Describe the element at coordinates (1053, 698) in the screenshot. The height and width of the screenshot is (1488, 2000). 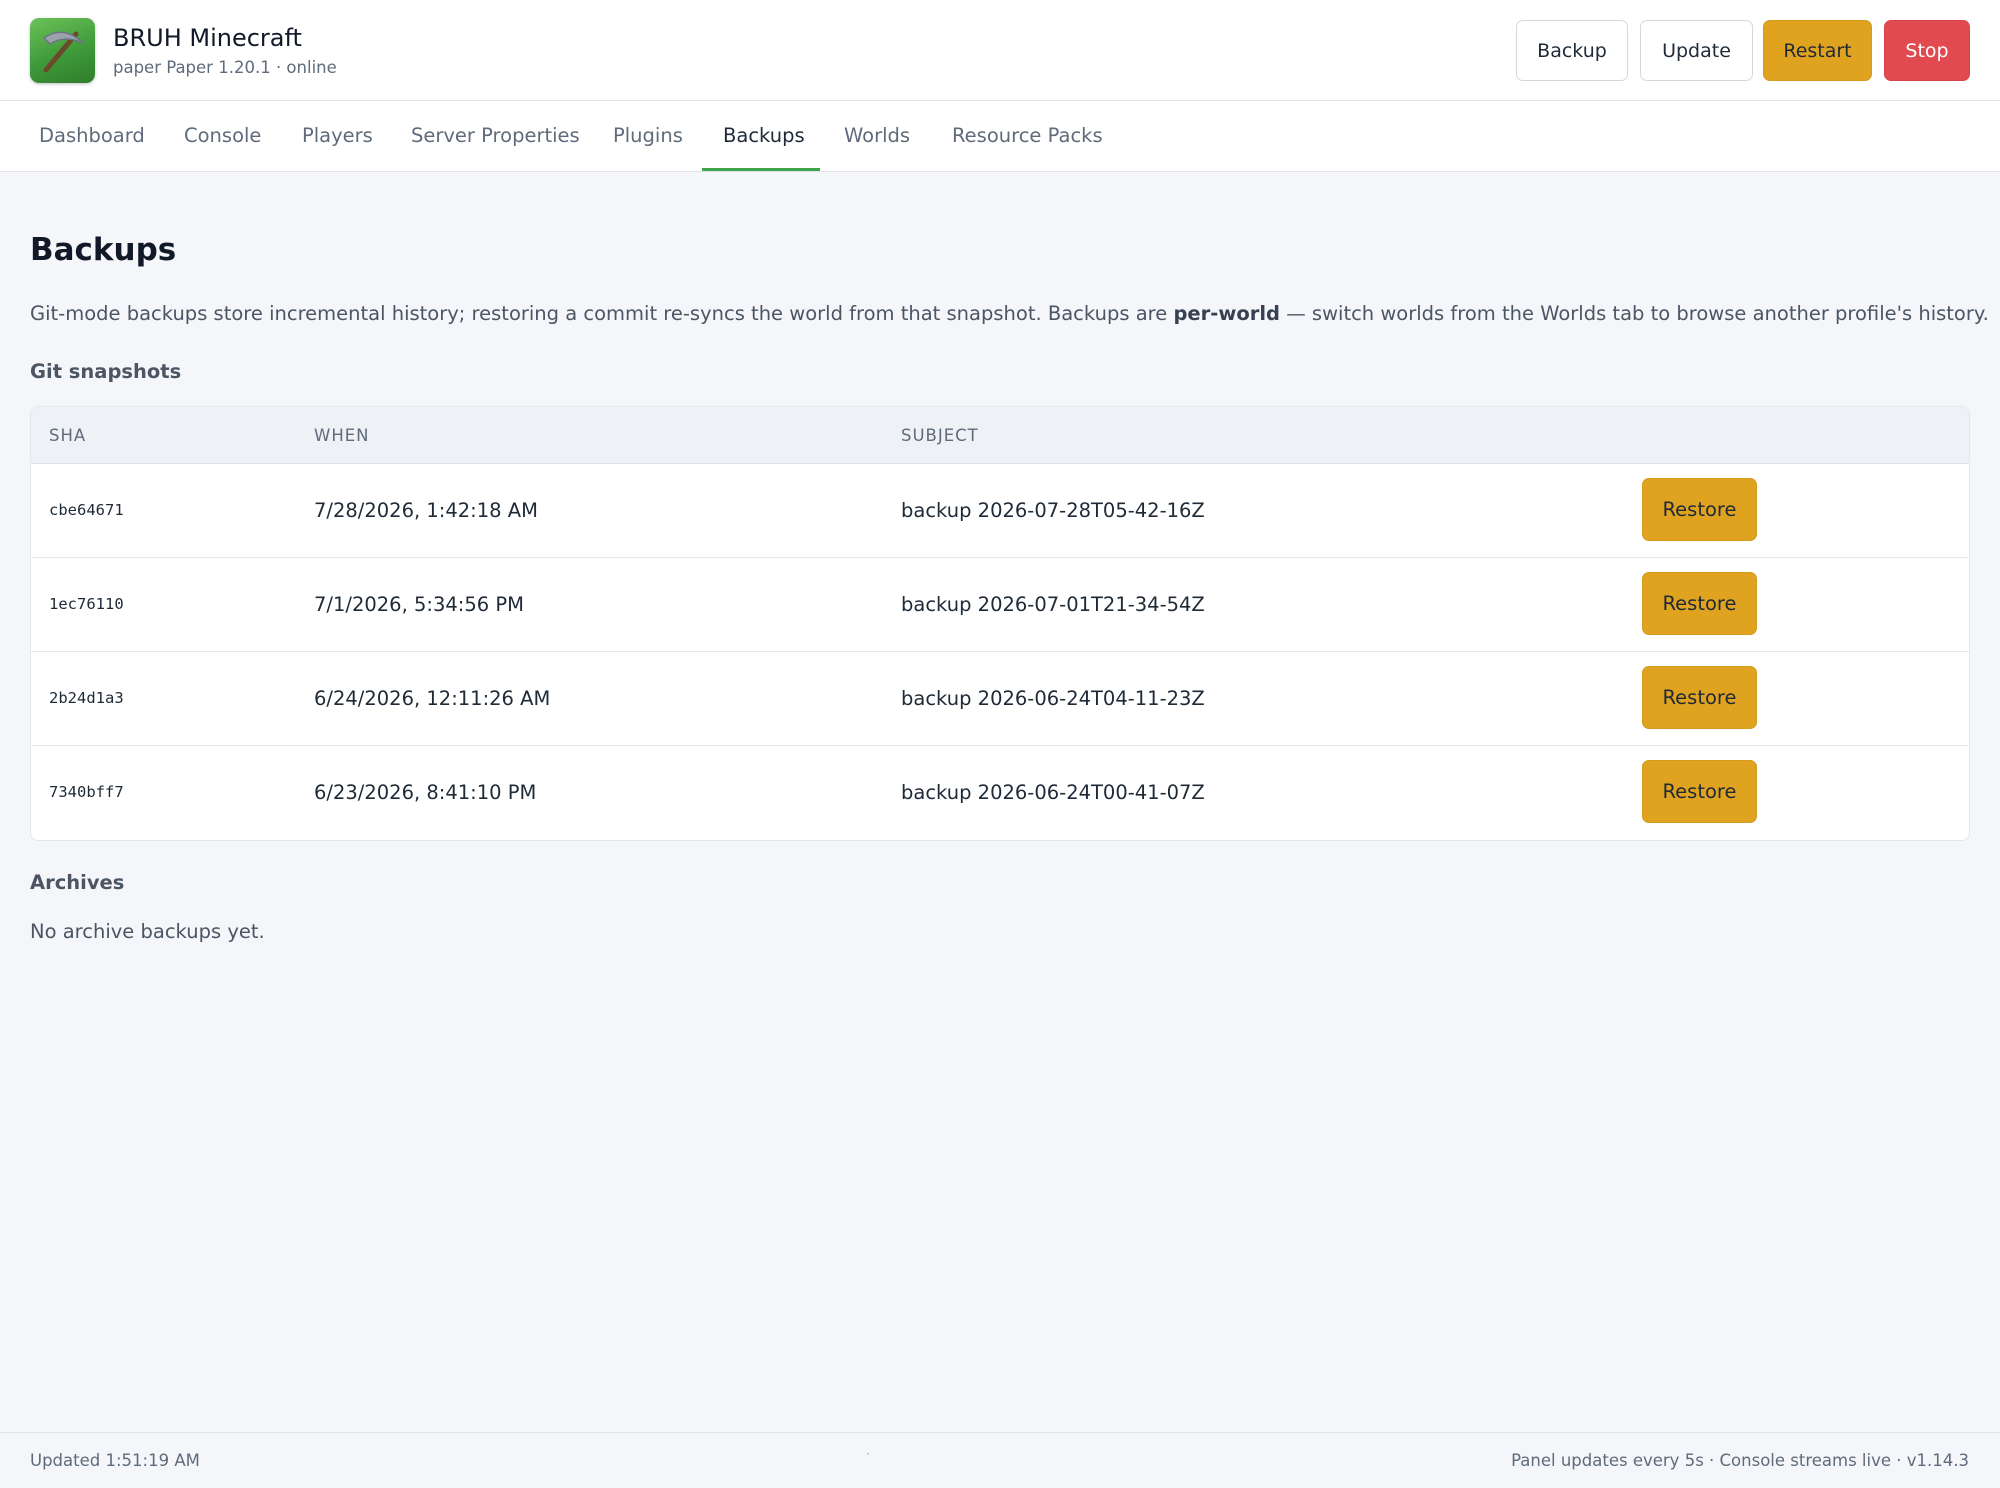
I see `commit-subject: backup 2026-06-24T04-11-23Z` at that location.